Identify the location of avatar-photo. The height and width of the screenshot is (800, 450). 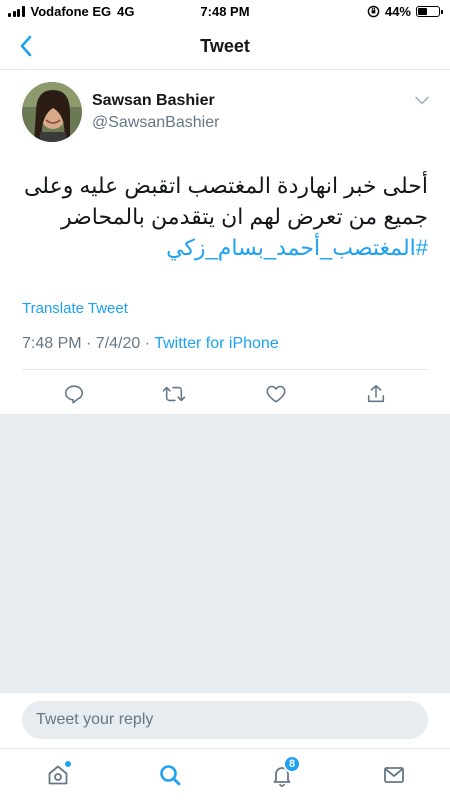
(52, 112).